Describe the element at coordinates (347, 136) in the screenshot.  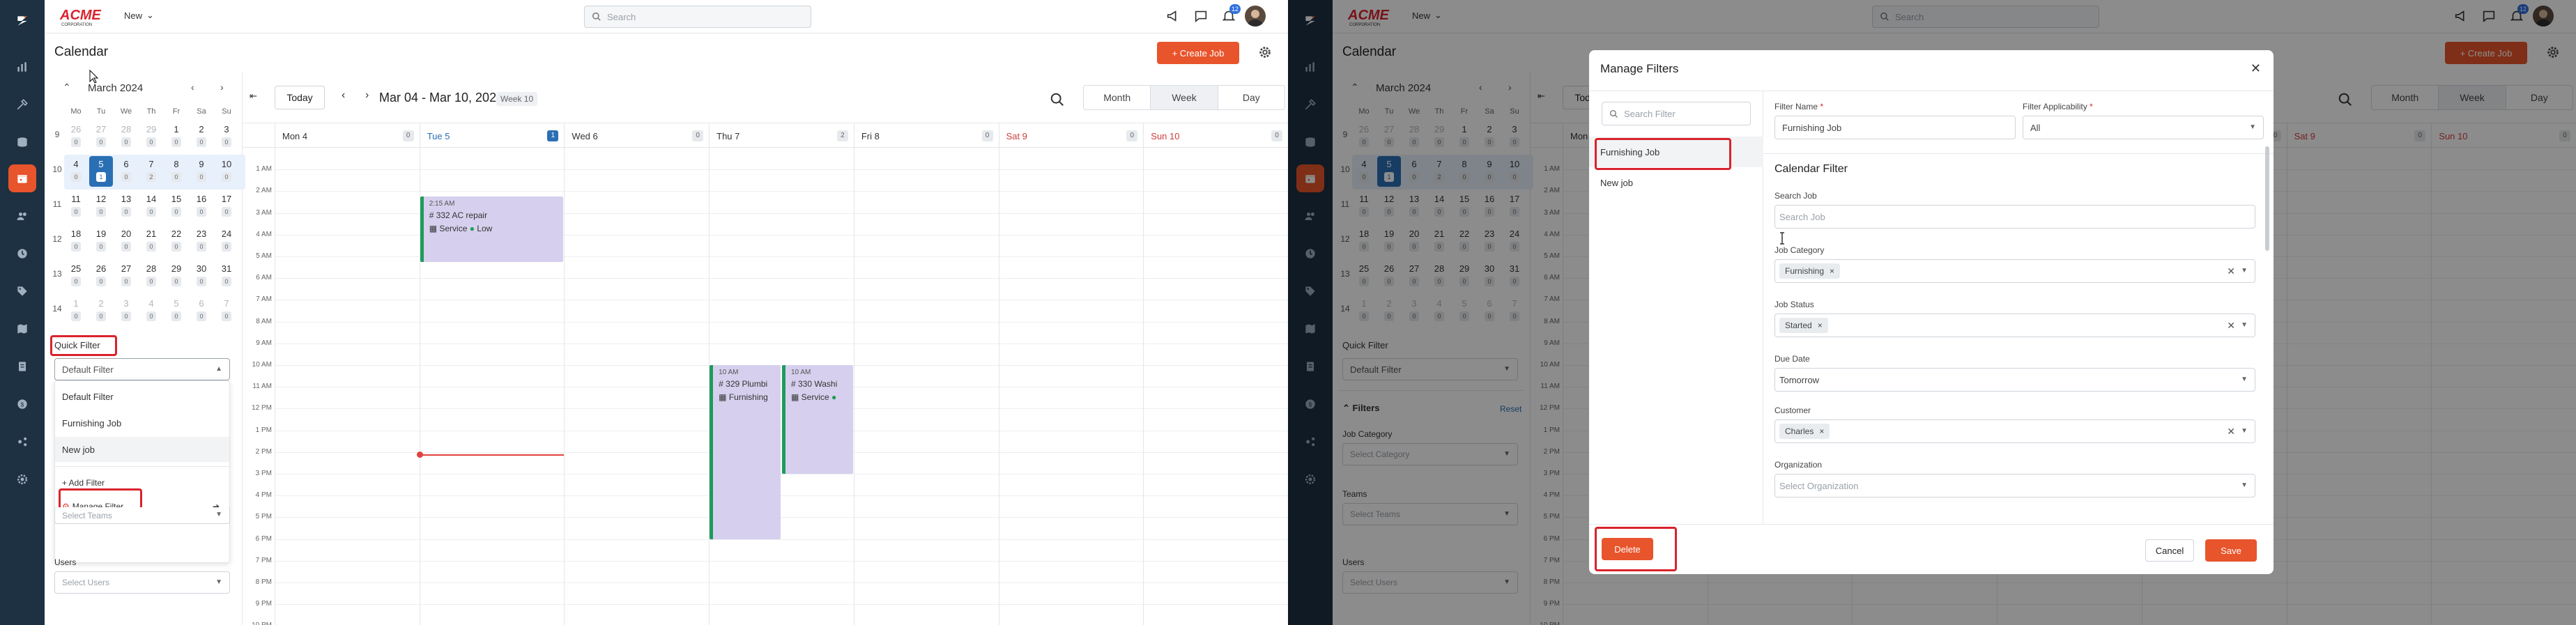
I see `day-column-header: Mon 4 0` at that location.